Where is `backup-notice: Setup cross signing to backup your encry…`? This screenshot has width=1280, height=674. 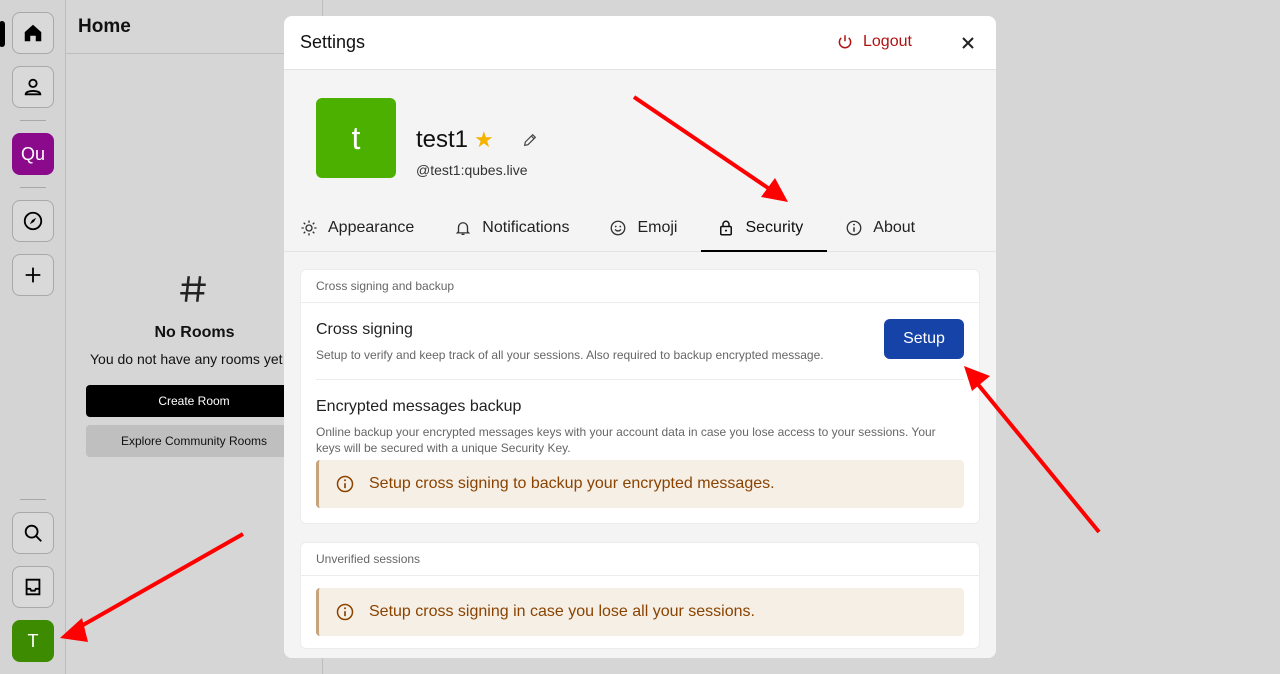 backup-notice: Setup cross signing to backup your encry… is located at coordinates (640, 484).